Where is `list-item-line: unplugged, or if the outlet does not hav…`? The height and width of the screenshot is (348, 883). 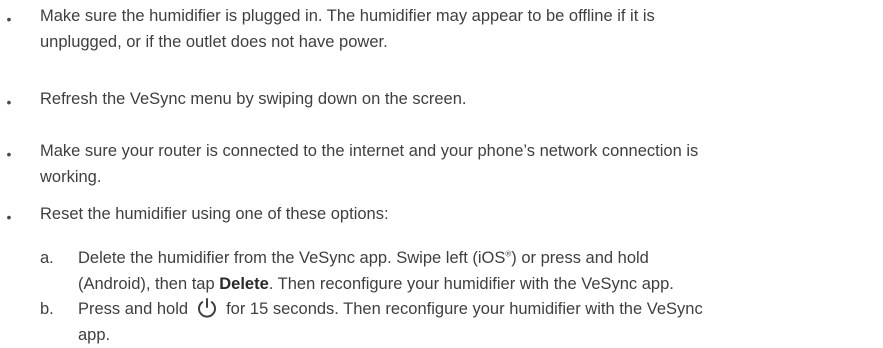 list-item-line: unplugged, or if the outlet does not hav… is located at coordinates (214, 42).